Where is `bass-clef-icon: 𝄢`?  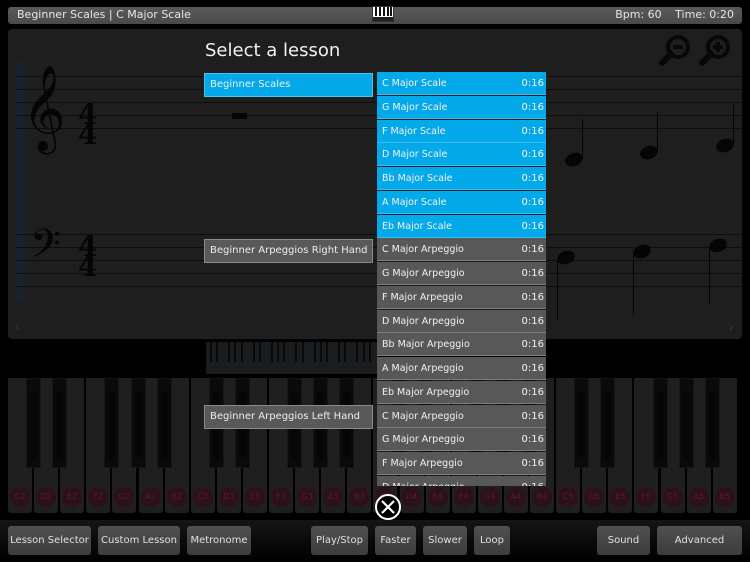
bass-clef-icon: 𝄢 is located at coordinates (45, 249).